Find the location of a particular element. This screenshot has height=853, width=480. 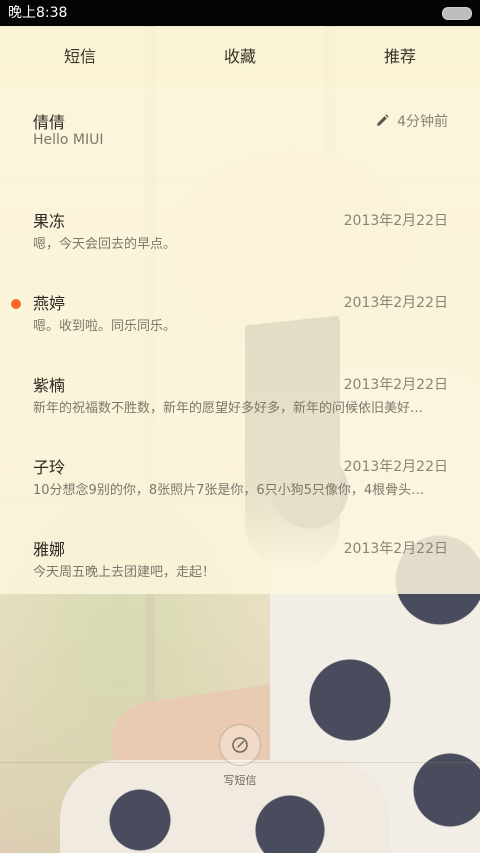

tab-messages: 短信 is located at coordinates (80, 57).